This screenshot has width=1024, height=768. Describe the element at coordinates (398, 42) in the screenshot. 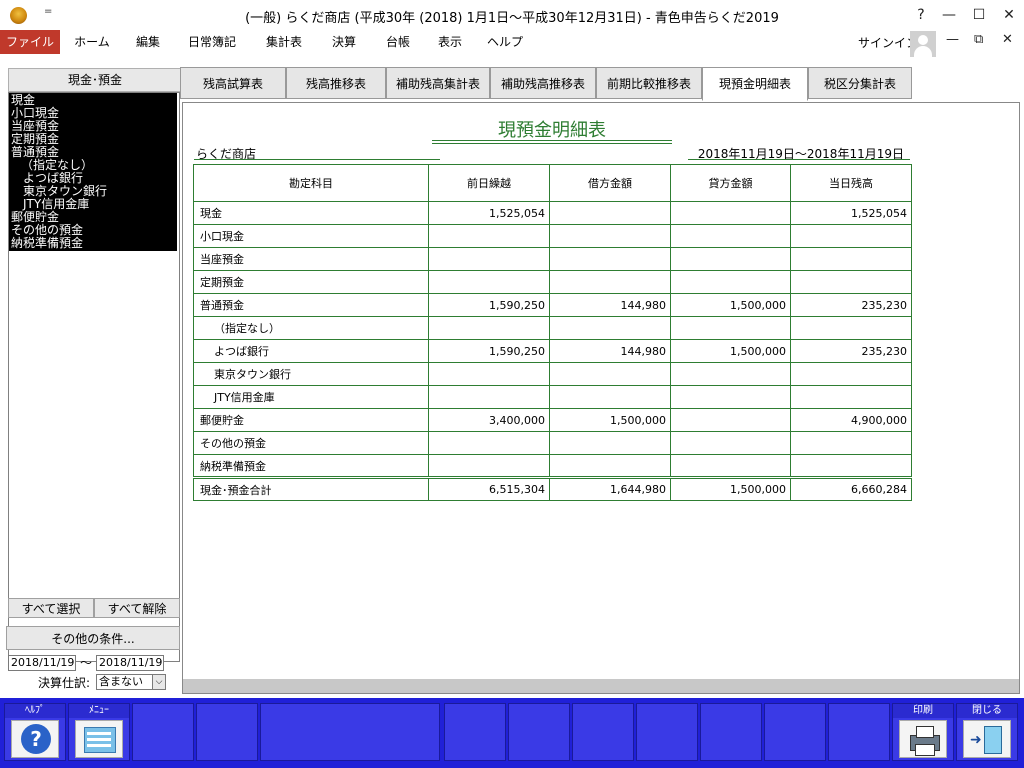

I see `menu-ledger: 台帳` at that location.